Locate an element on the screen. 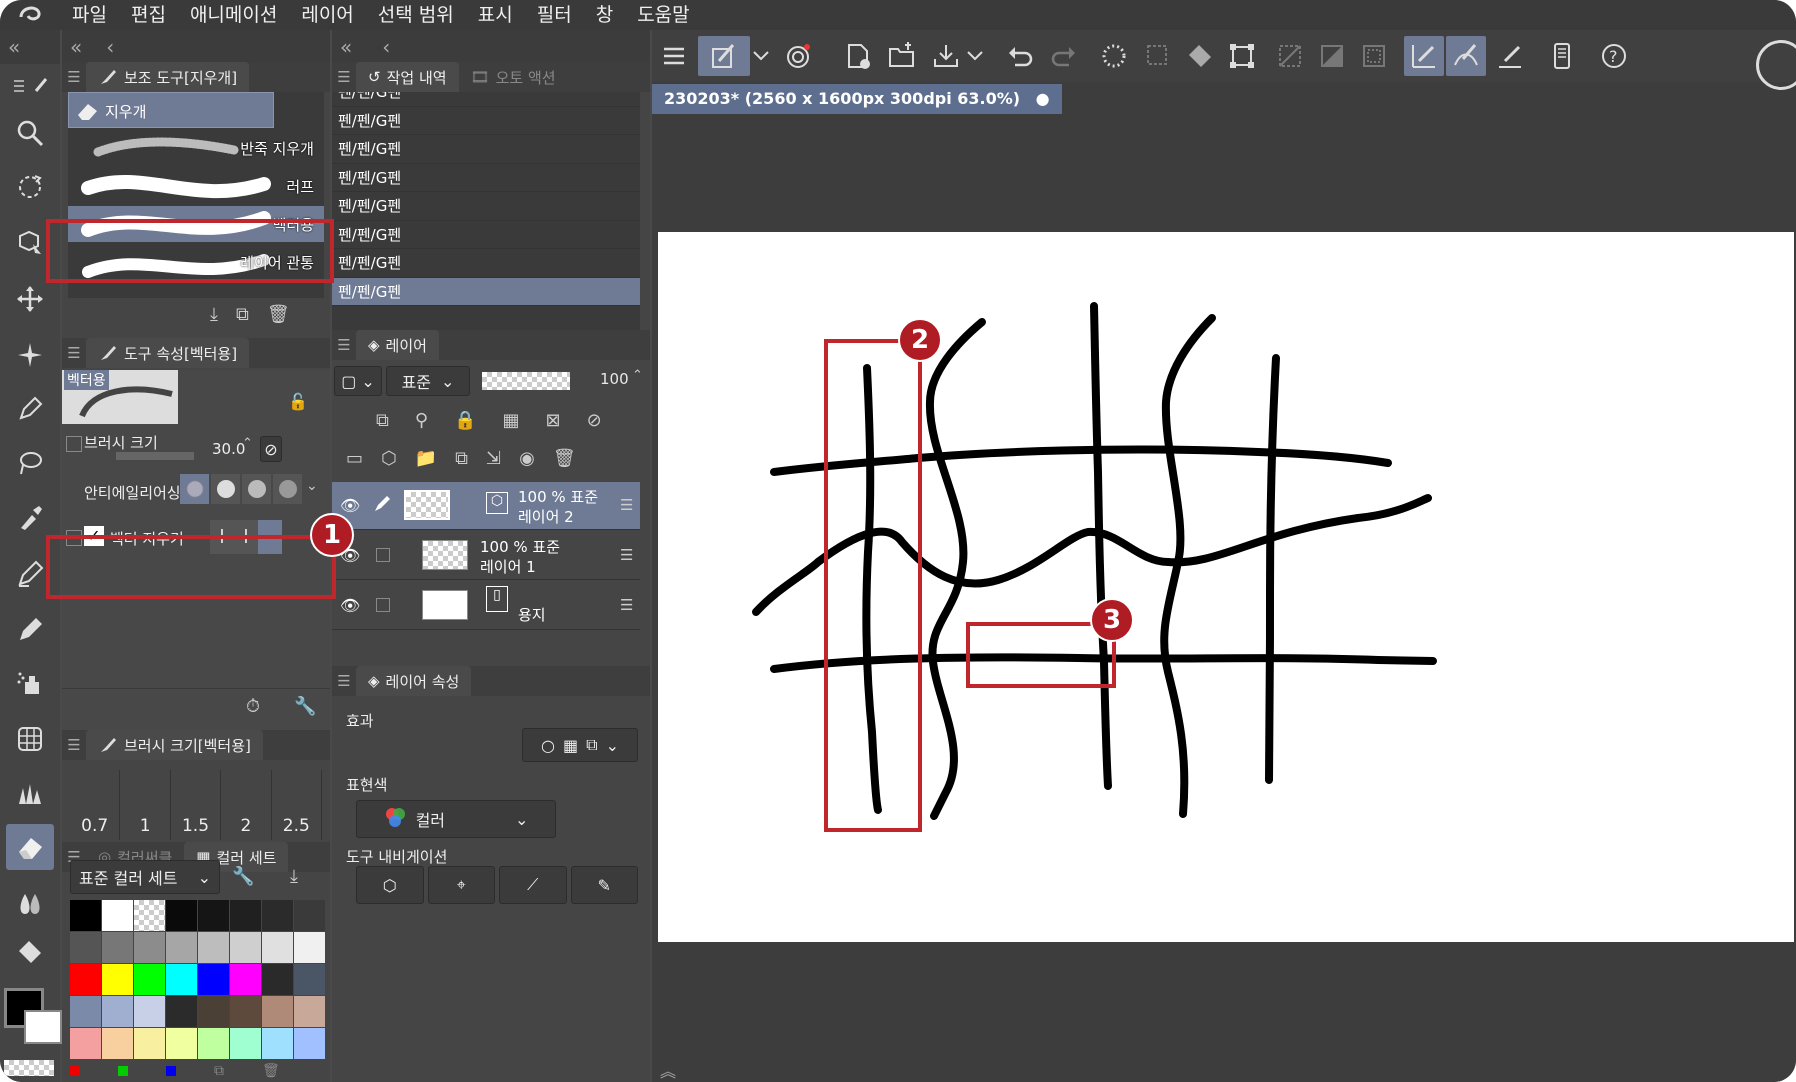  blend-mode-dropdown: 표준 ⌄ is located at coordinates (428, 381).